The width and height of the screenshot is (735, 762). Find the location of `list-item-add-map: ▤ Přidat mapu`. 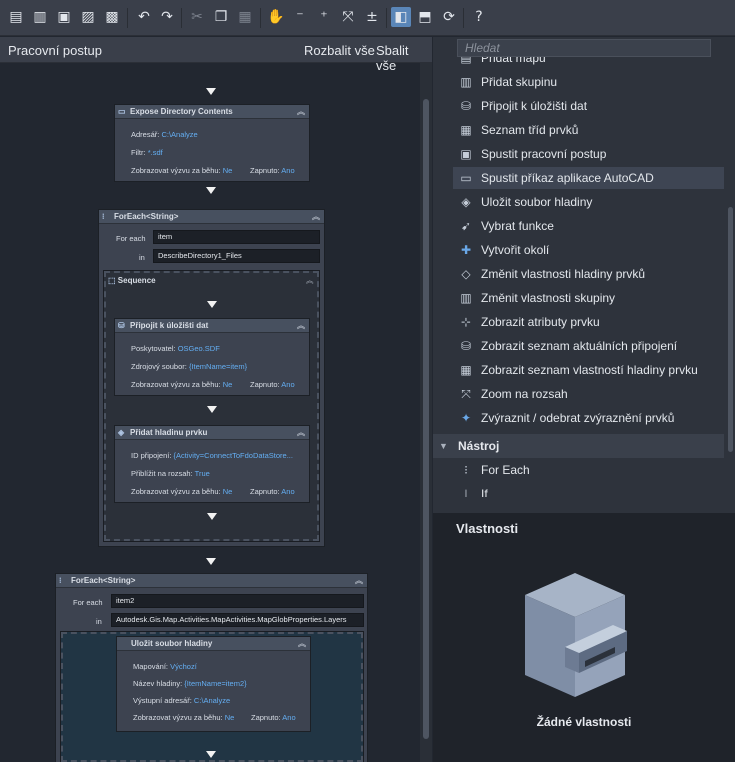

list-item-add-map: ▤ Přidat mapu is located at coordinates (589, 63).